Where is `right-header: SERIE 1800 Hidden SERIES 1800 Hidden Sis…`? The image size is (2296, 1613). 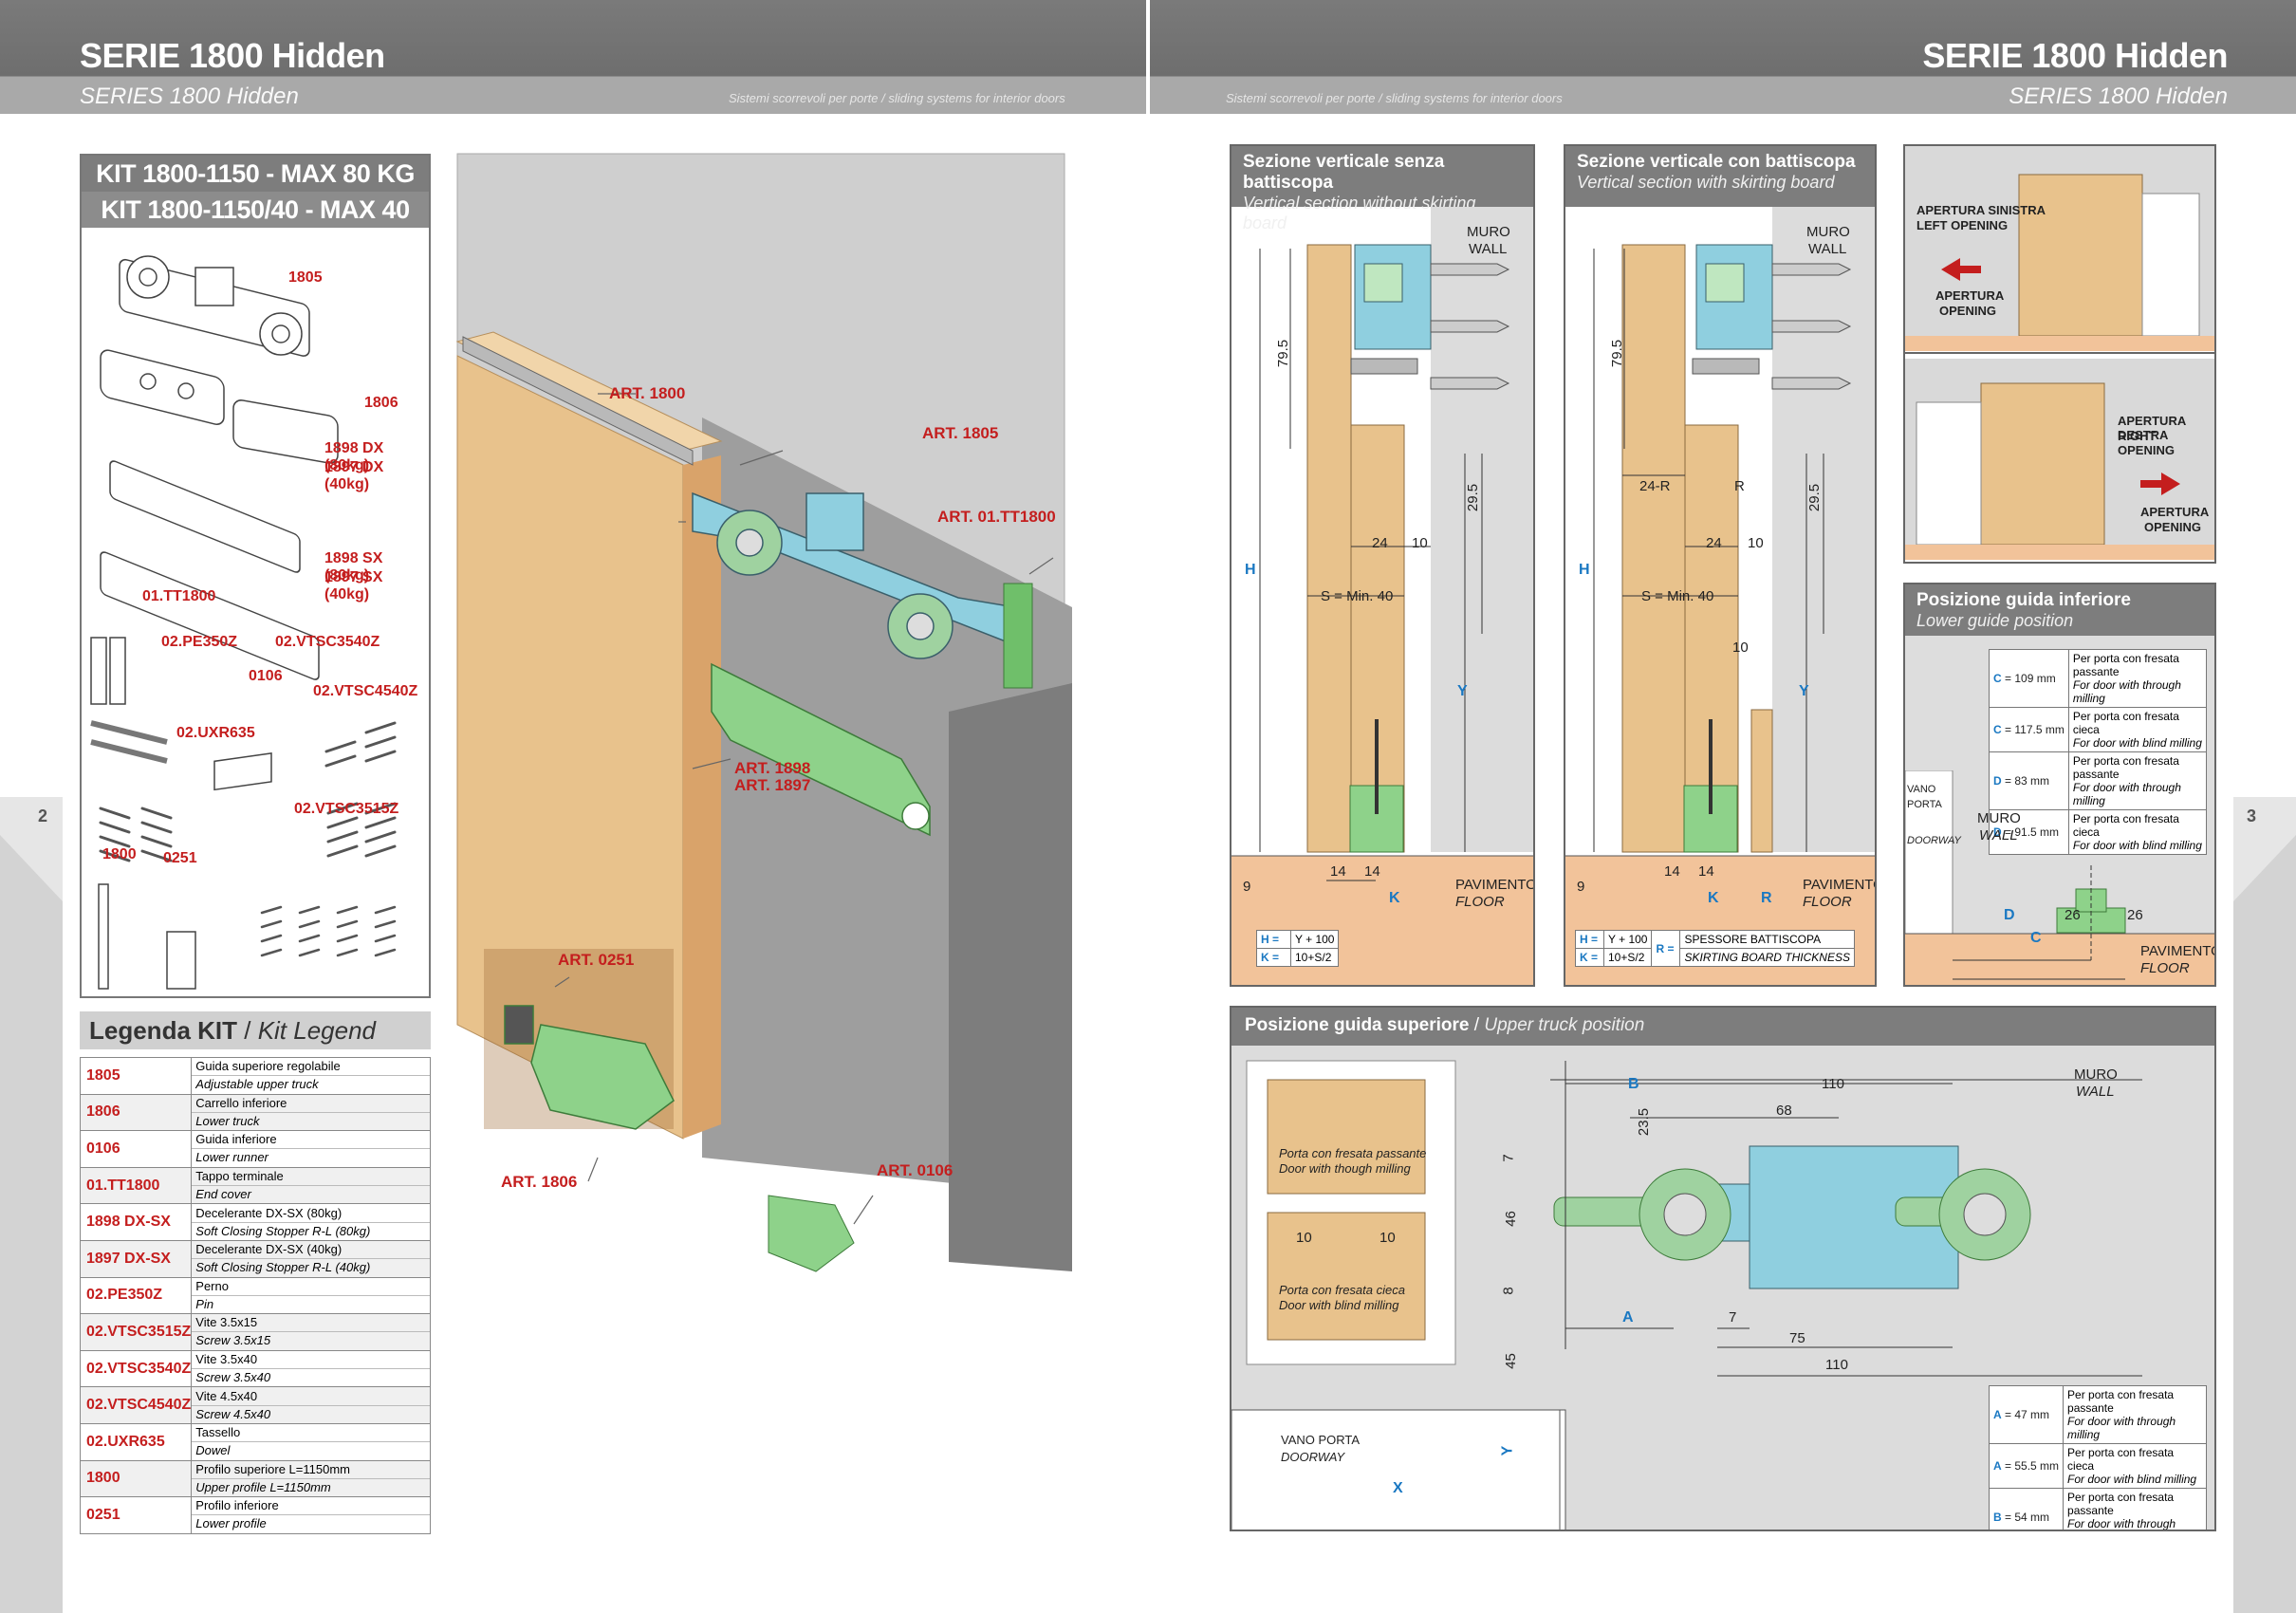
right-header: SERIE 1800 Hidden SERIES 1800 Hidden Sis… is located at coordinates (1723, 57).